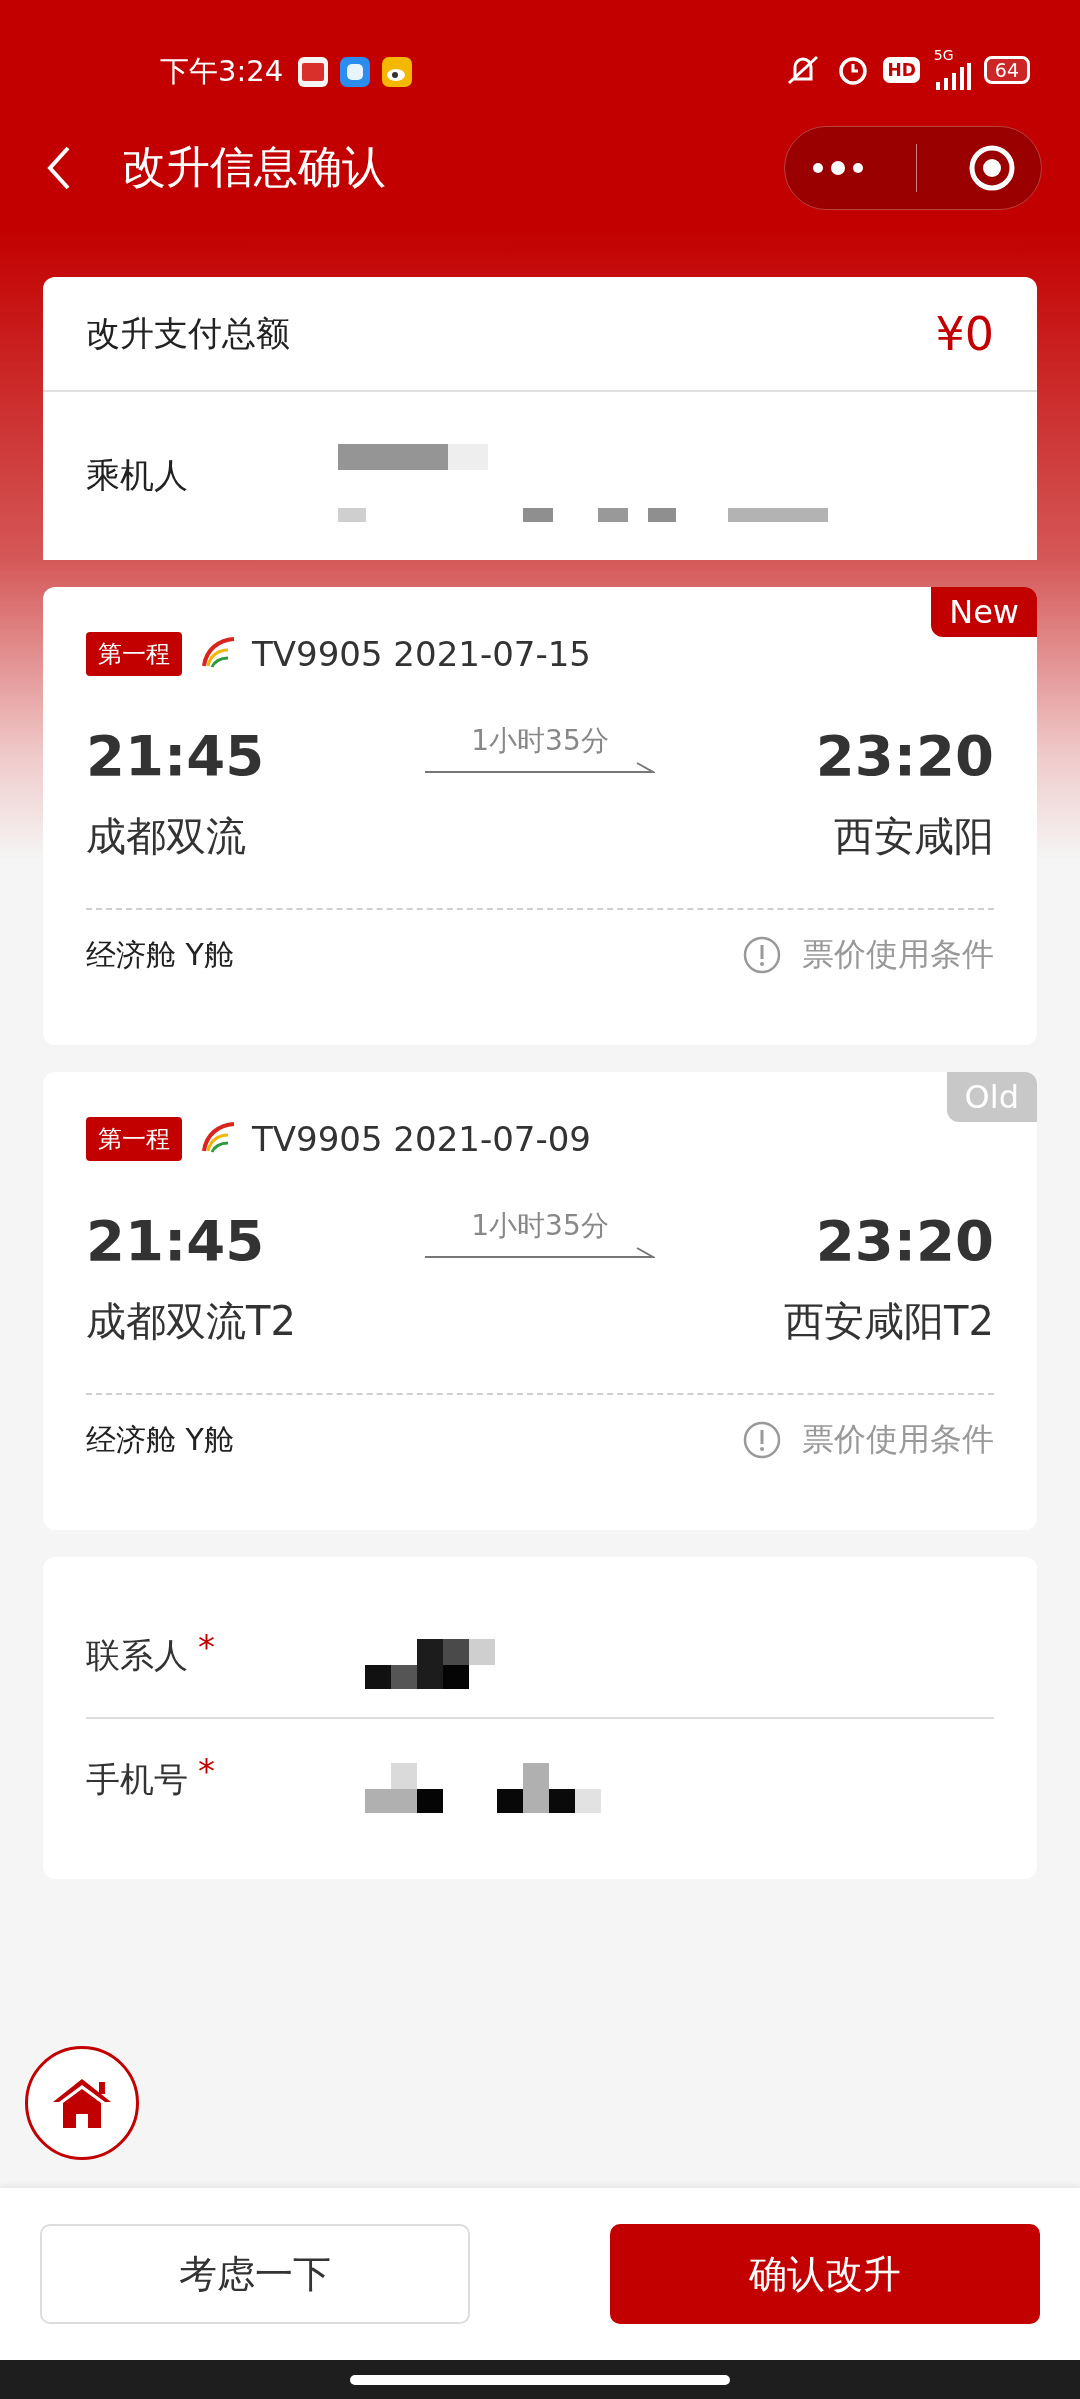 Image resolution: width=1080 pixels, height=2399 pixels. What do you see at coordinates (222, 71) in the screenshot?
I see `status-time: 下午3:24` at bounding box center [222, 71].